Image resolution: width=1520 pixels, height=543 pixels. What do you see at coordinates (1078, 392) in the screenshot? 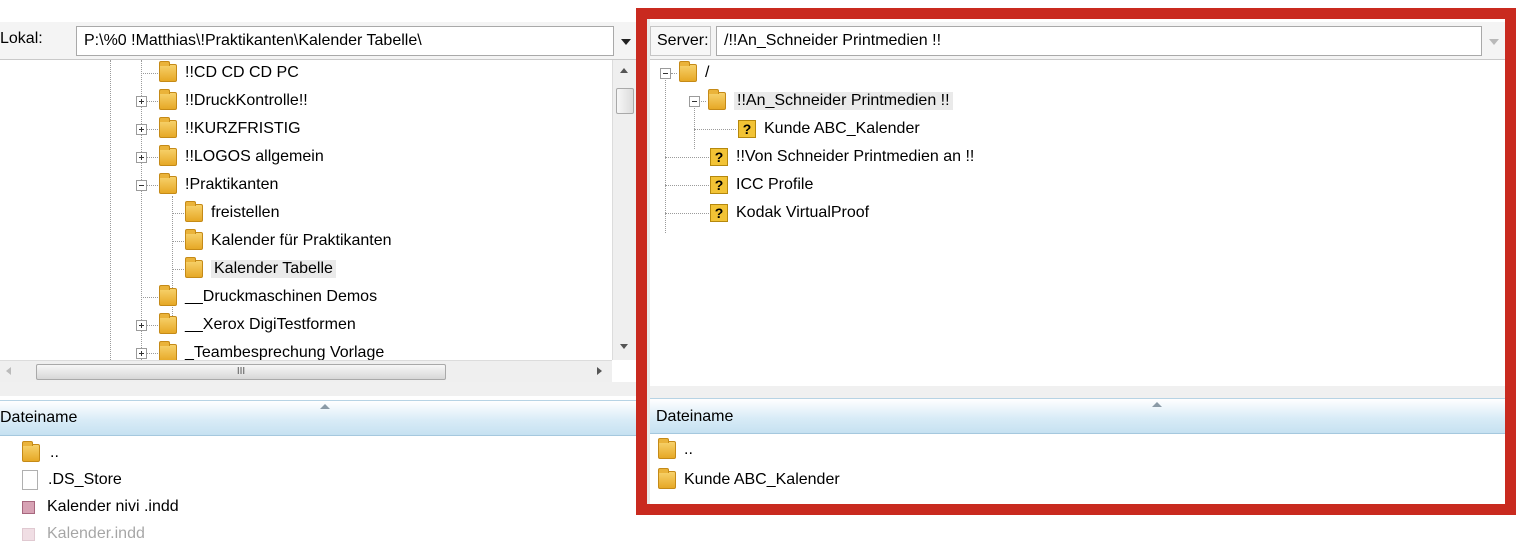
I see `server-pane-separator` at bounding box center [1078, 392].